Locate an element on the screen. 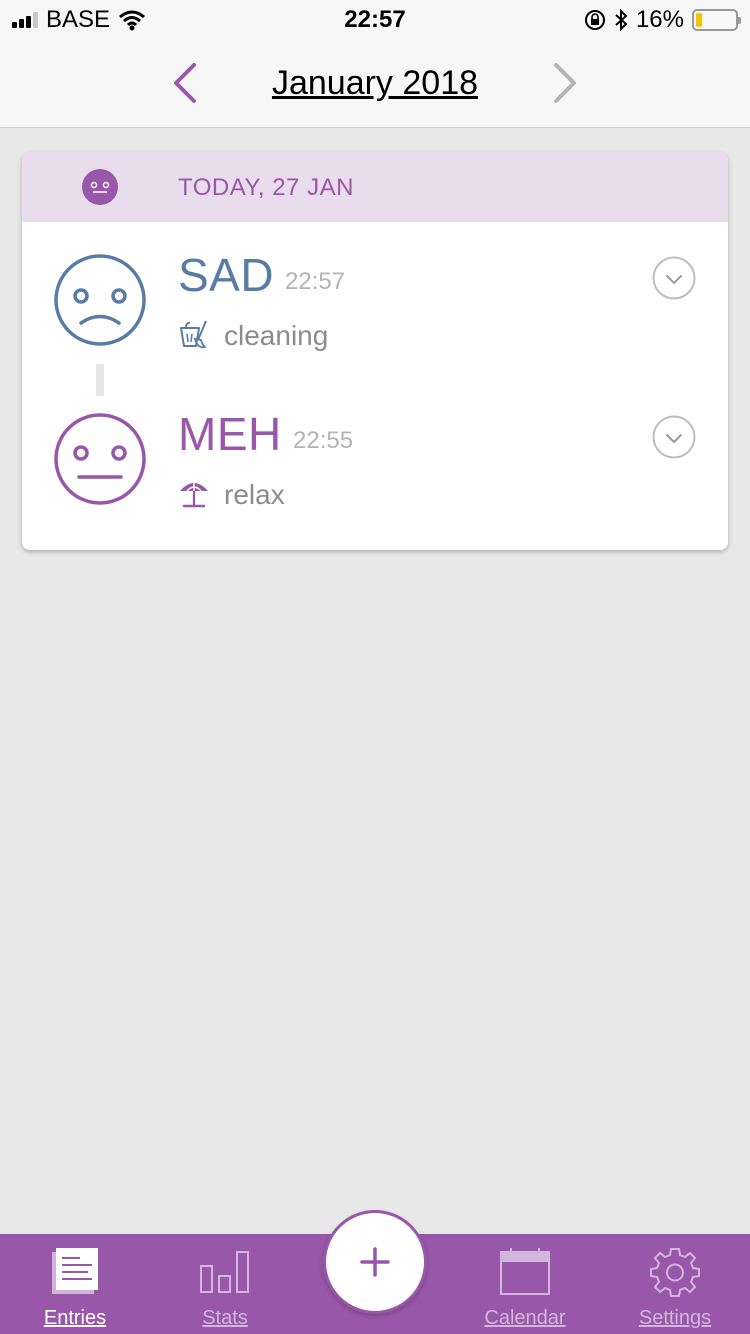 The width and height of the screenshot is (750, 1334). status-right: 16% is located at coordinates (662, 20).